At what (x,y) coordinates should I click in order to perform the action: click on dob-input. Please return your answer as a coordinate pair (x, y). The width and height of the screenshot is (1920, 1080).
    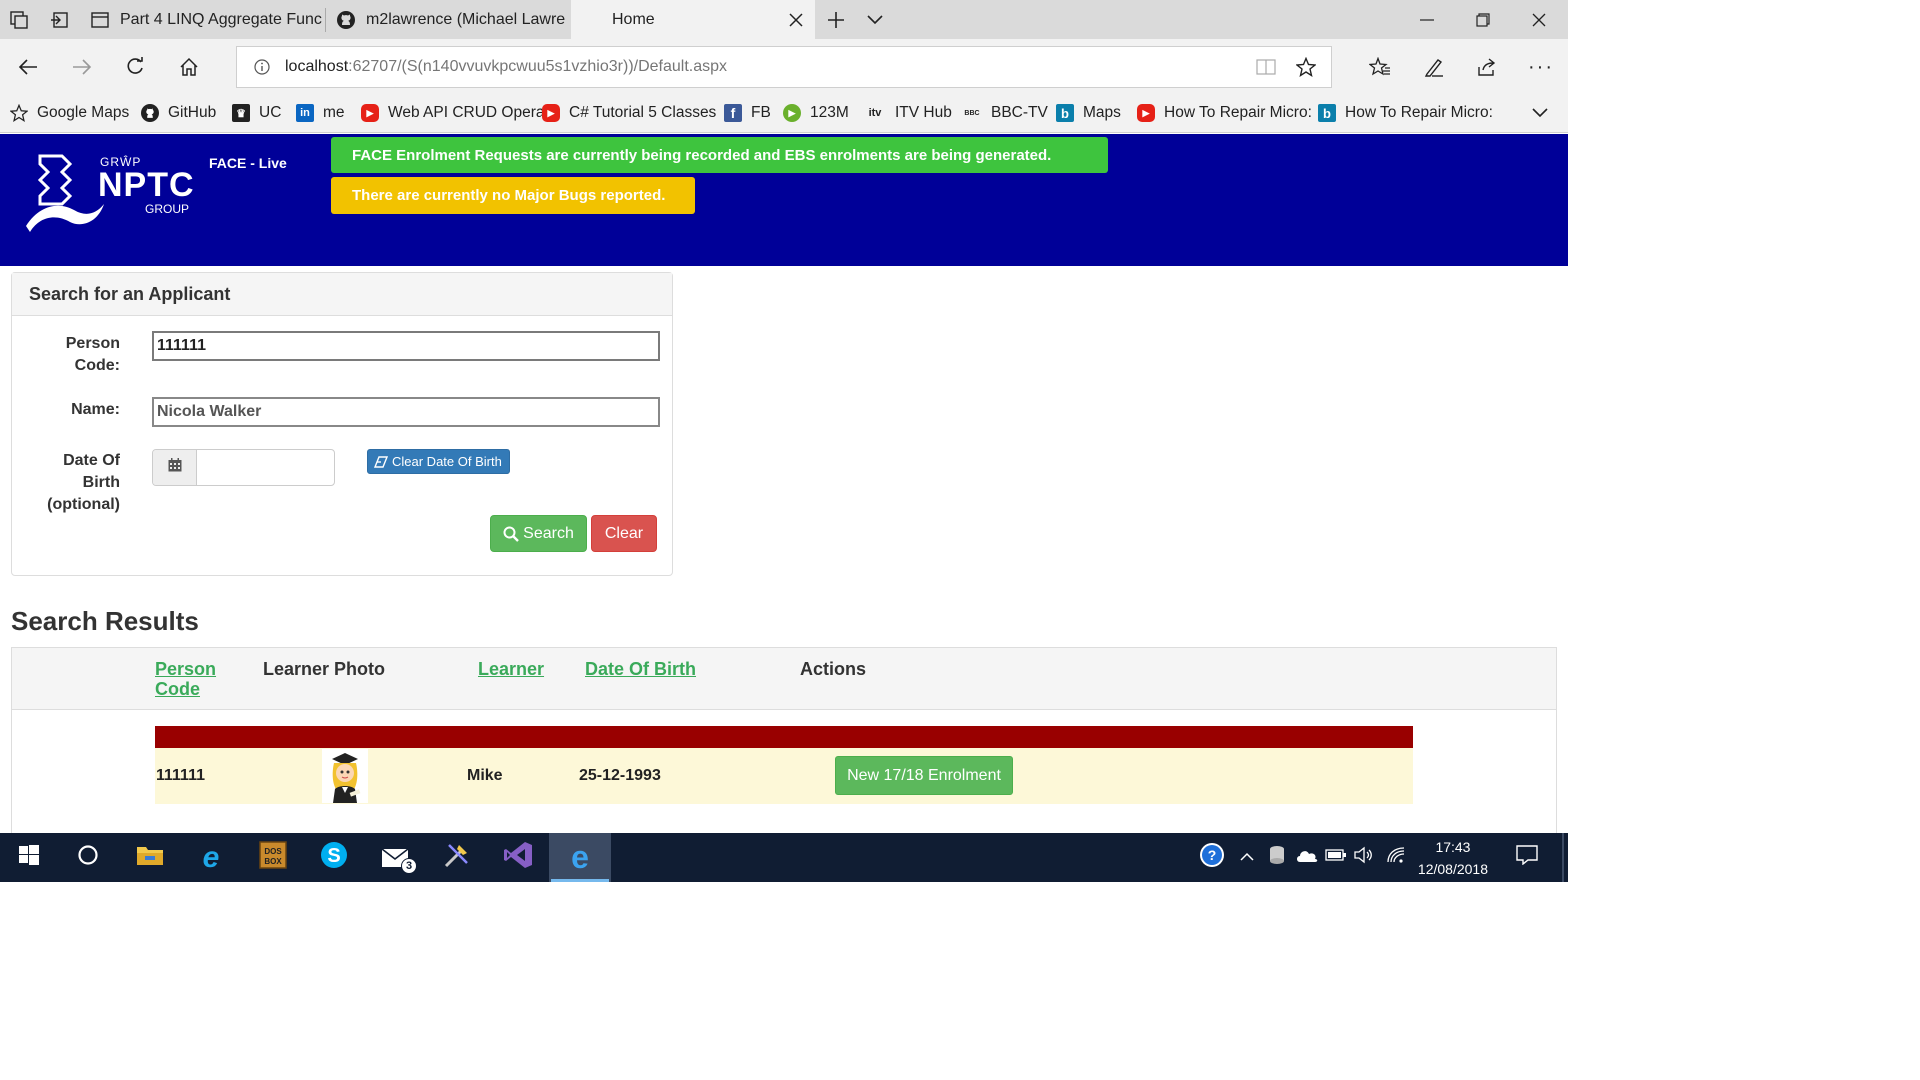
    Looking at the image, I should click on (266, 467).